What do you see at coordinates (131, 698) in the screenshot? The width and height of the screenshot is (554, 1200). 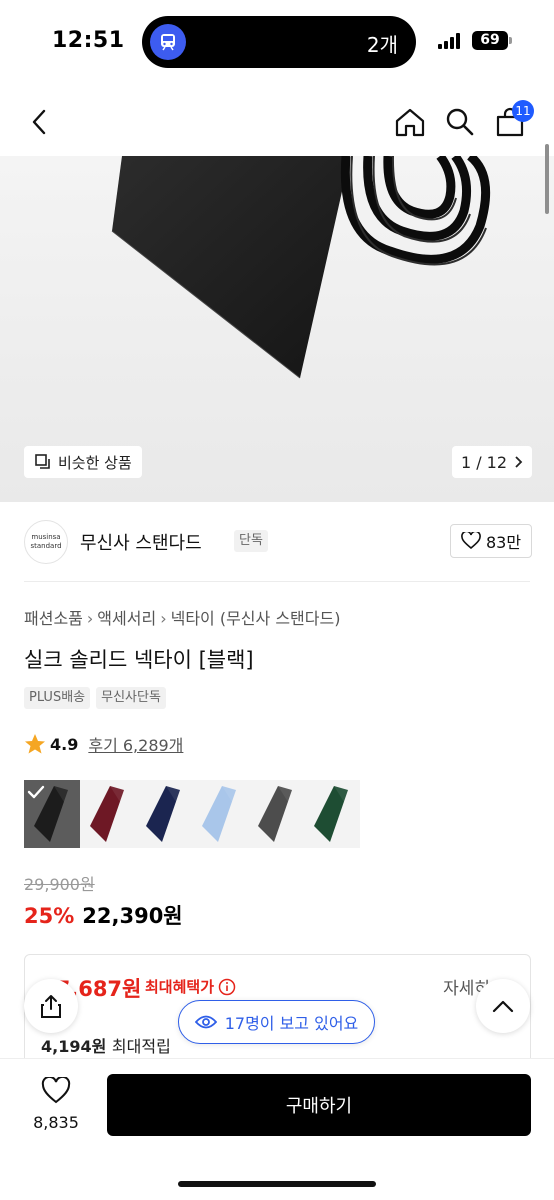 I see `tag-exclusive: 무신사단독` at bounding box center [131, 698].